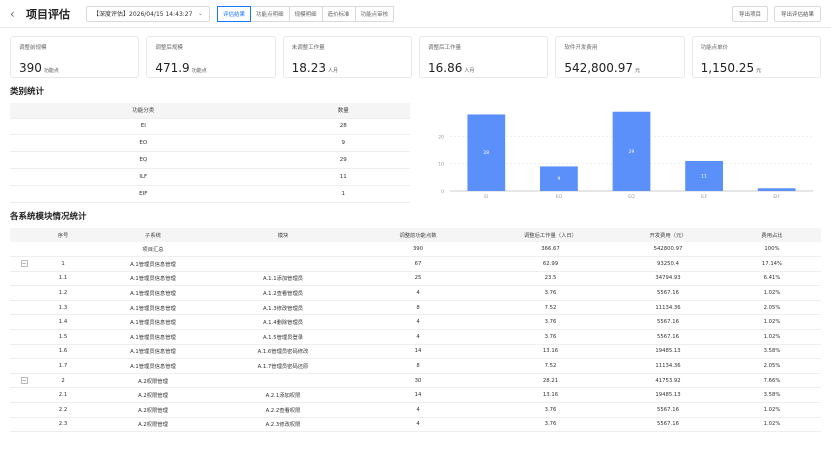  I want to click on card-label: 功能点单价, so click(714, 48).